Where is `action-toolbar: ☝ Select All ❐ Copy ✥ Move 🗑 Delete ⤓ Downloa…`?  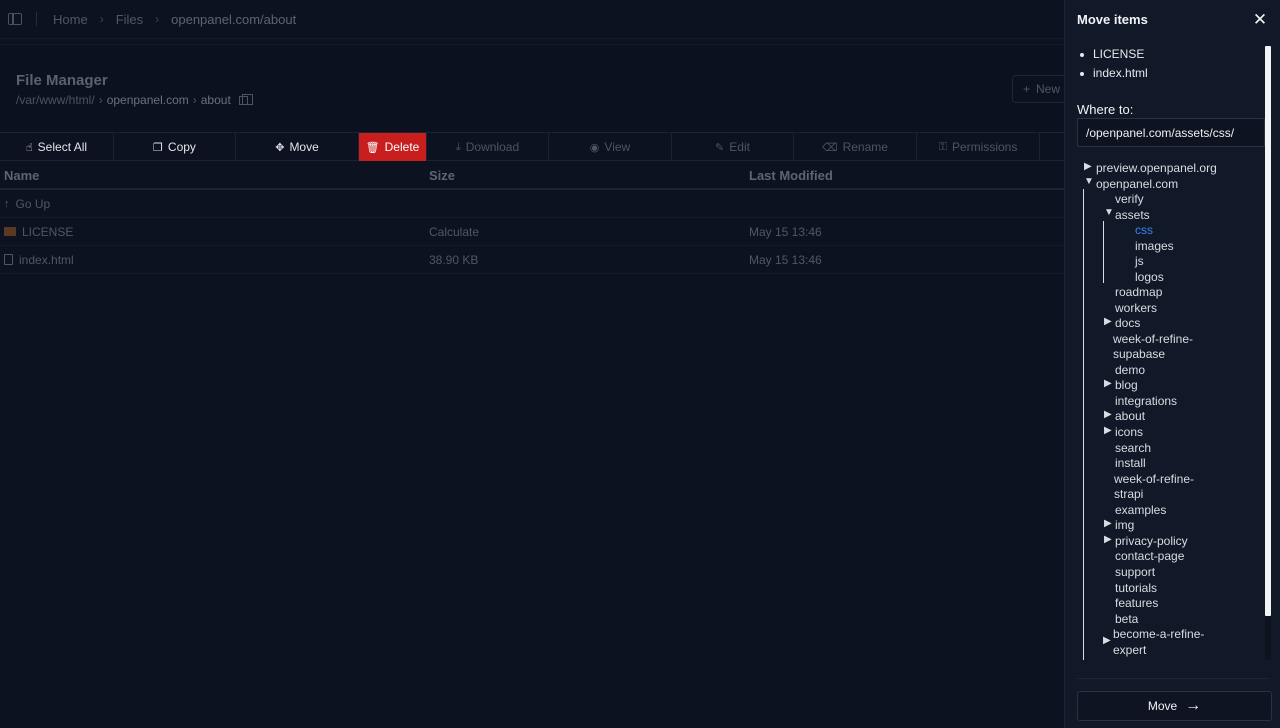 action-toolbar: ☝ Select All ❐ Copy ✥ Move 🗑 Delete ⤓ Downloa… is located at coordinates (532, 146).